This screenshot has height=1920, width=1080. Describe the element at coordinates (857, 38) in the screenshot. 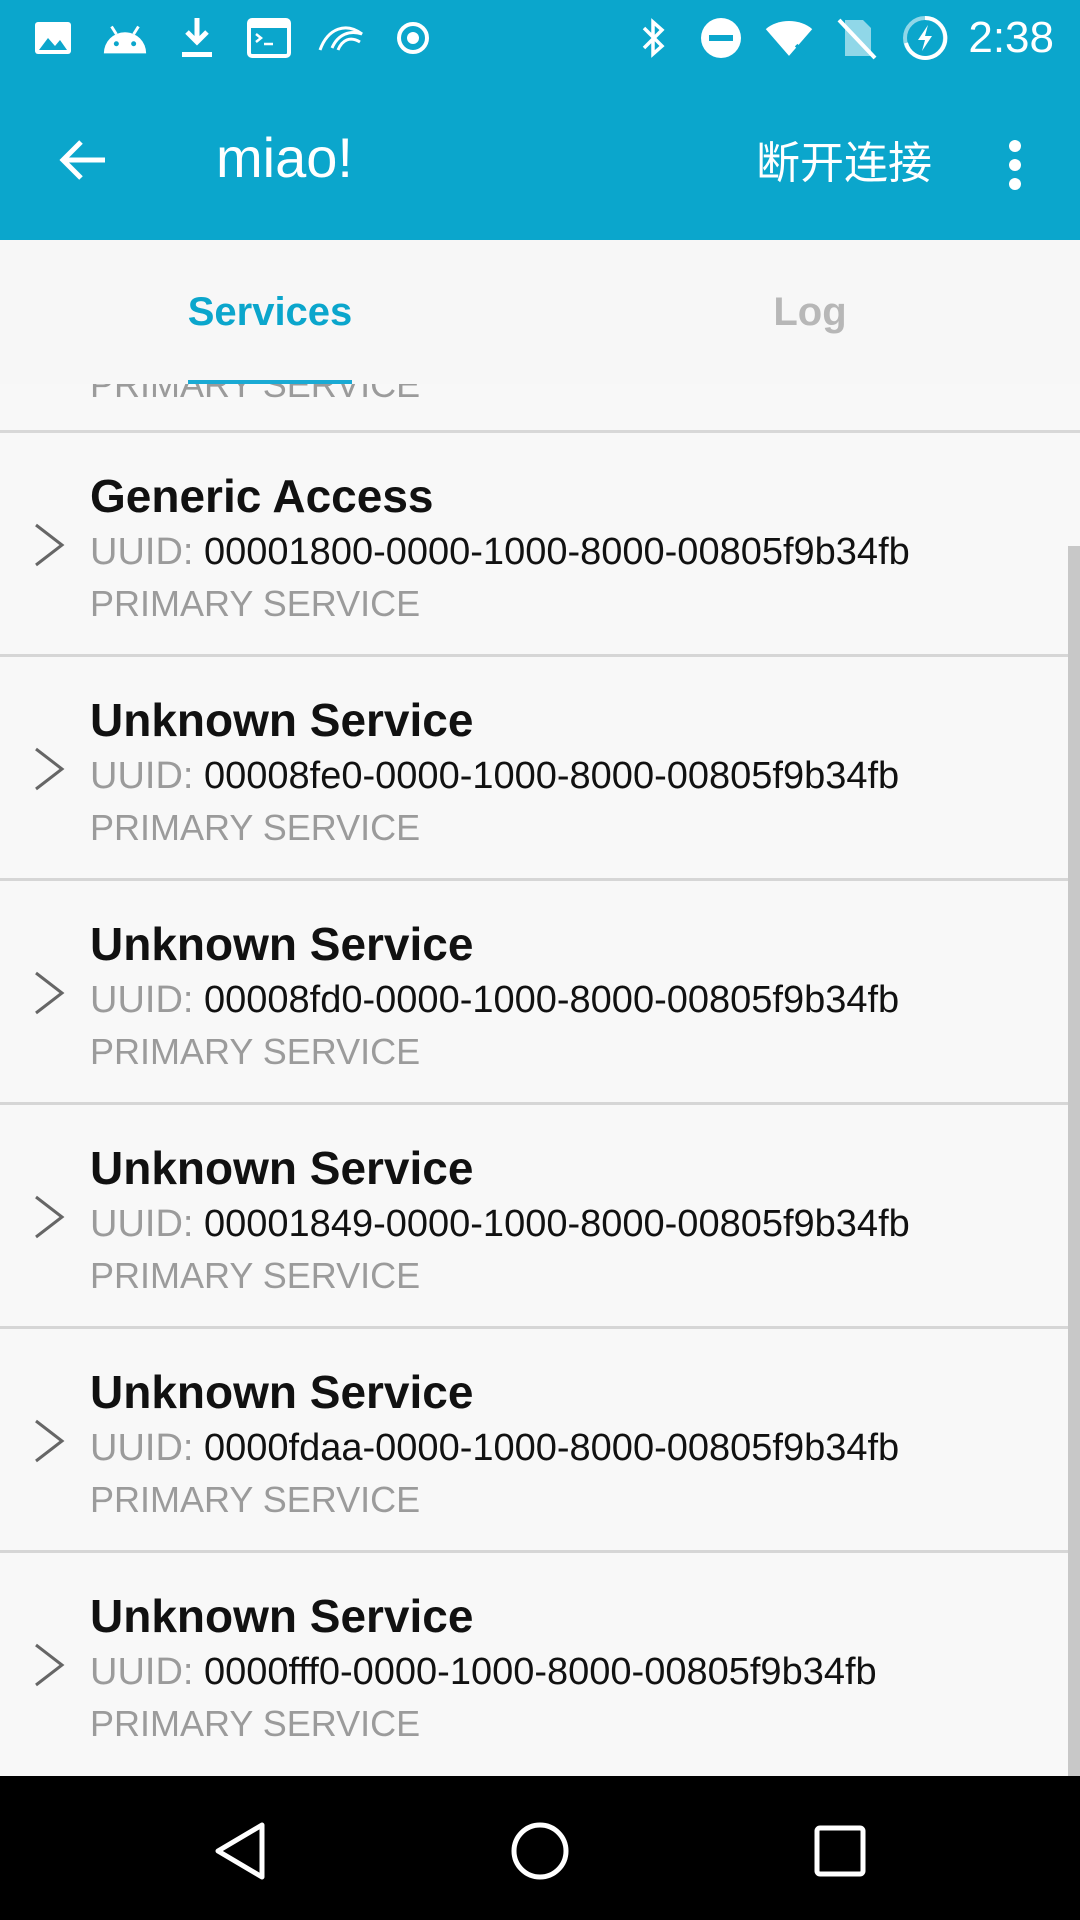

I see `no-sim-icon` at that location.